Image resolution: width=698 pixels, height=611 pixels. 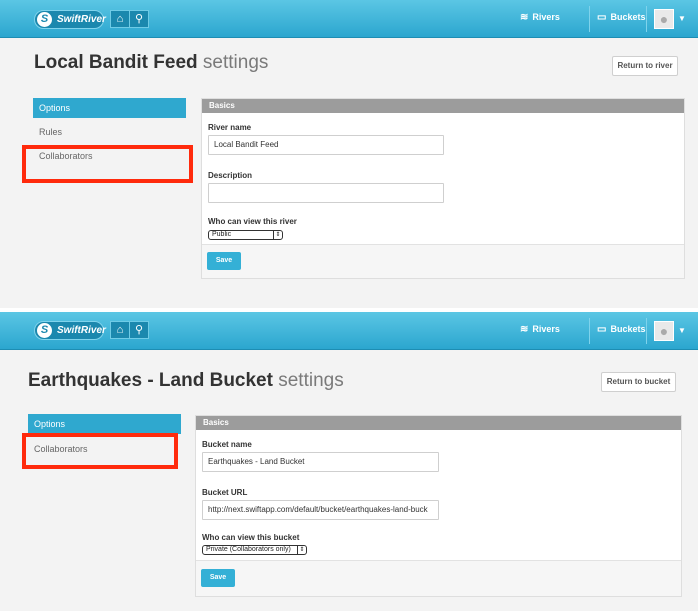 I want to click on bucket-name-input: Earthquakes - Land Bucket, so click(x=320, y=462).